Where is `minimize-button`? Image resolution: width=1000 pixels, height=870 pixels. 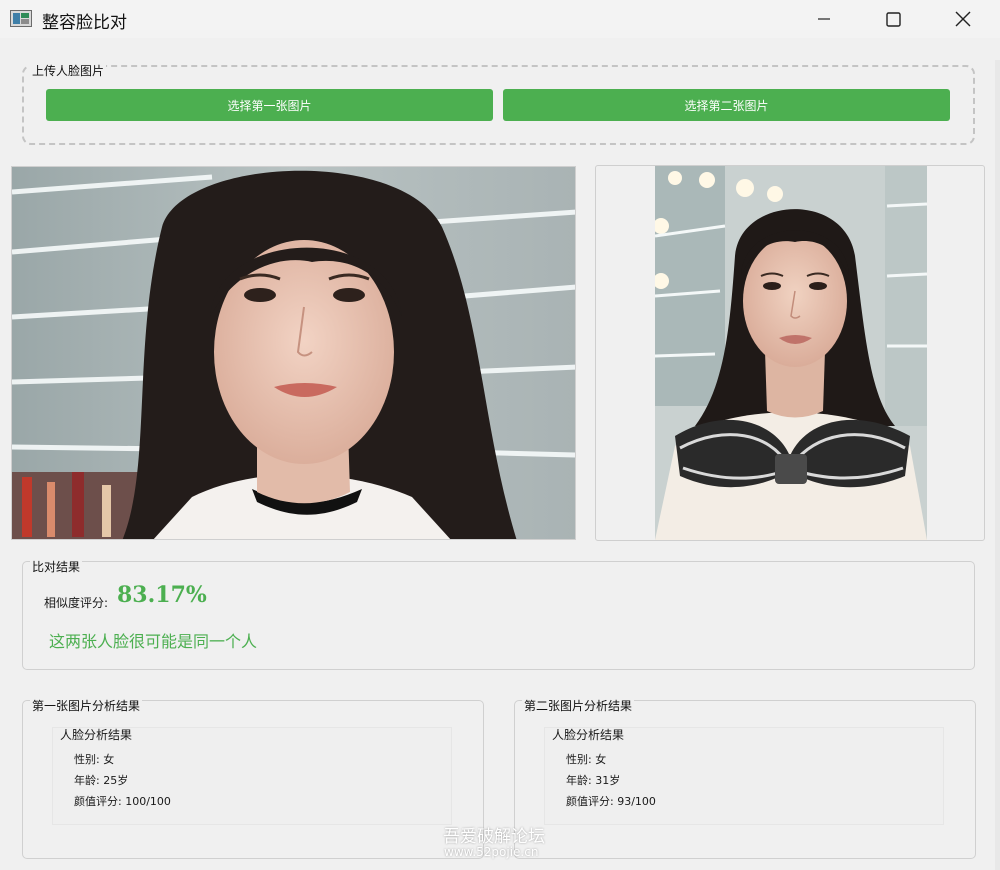 minimize-button is located at coordinates (824, 19).